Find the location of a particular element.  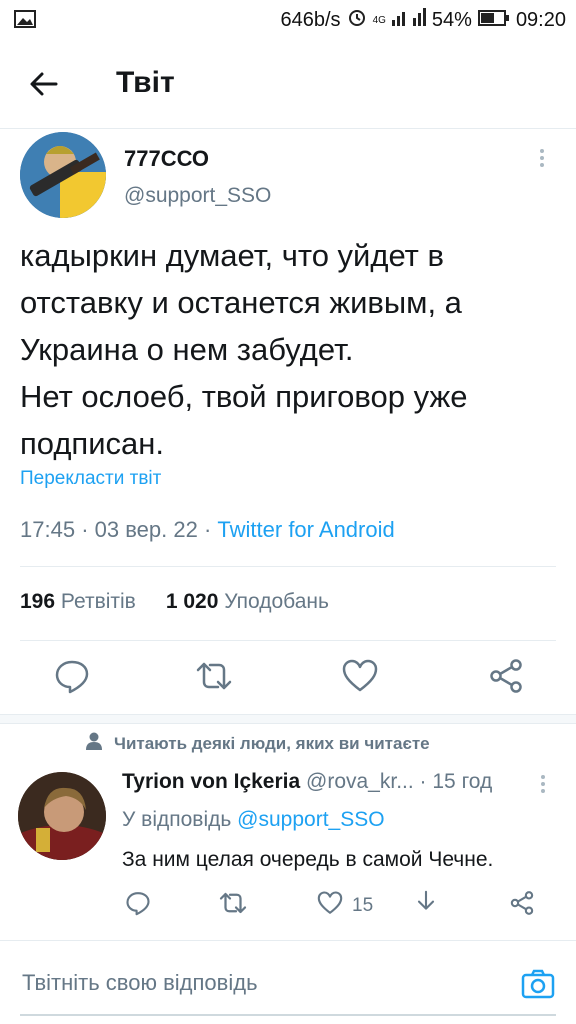

tweet-meta: 17:45 · 03 вер. 22 · Twitter for Android is located at coordinates (207, 530).